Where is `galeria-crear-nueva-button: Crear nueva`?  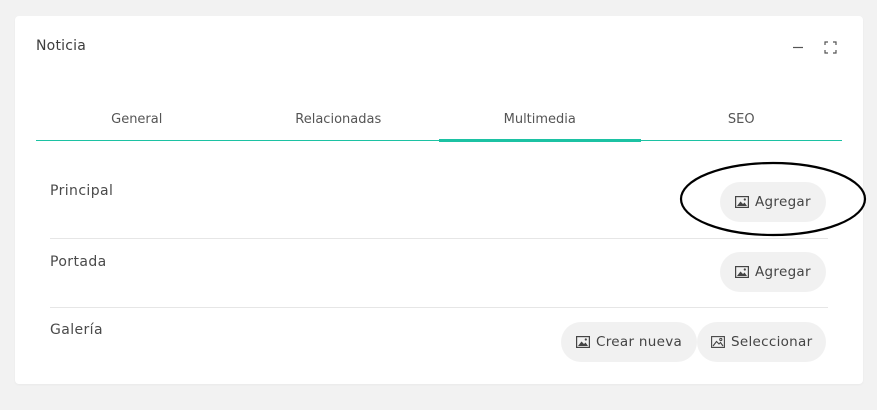 galeria-crear-nueva-button: Crear nueva is located at coordinates (629, 342).